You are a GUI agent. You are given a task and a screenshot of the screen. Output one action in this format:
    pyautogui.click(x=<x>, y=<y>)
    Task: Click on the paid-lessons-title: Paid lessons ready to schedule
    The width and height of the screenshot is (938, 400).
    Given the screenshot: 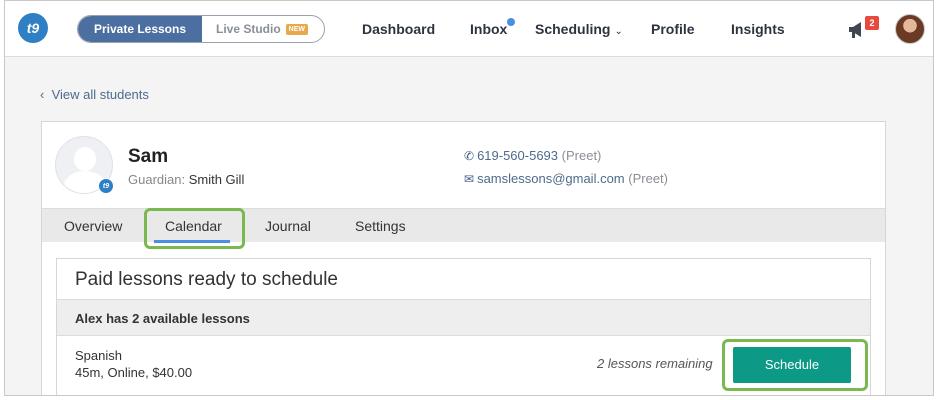 What is the action you would take?
    pyautogui.click(x=206, y=279)
    